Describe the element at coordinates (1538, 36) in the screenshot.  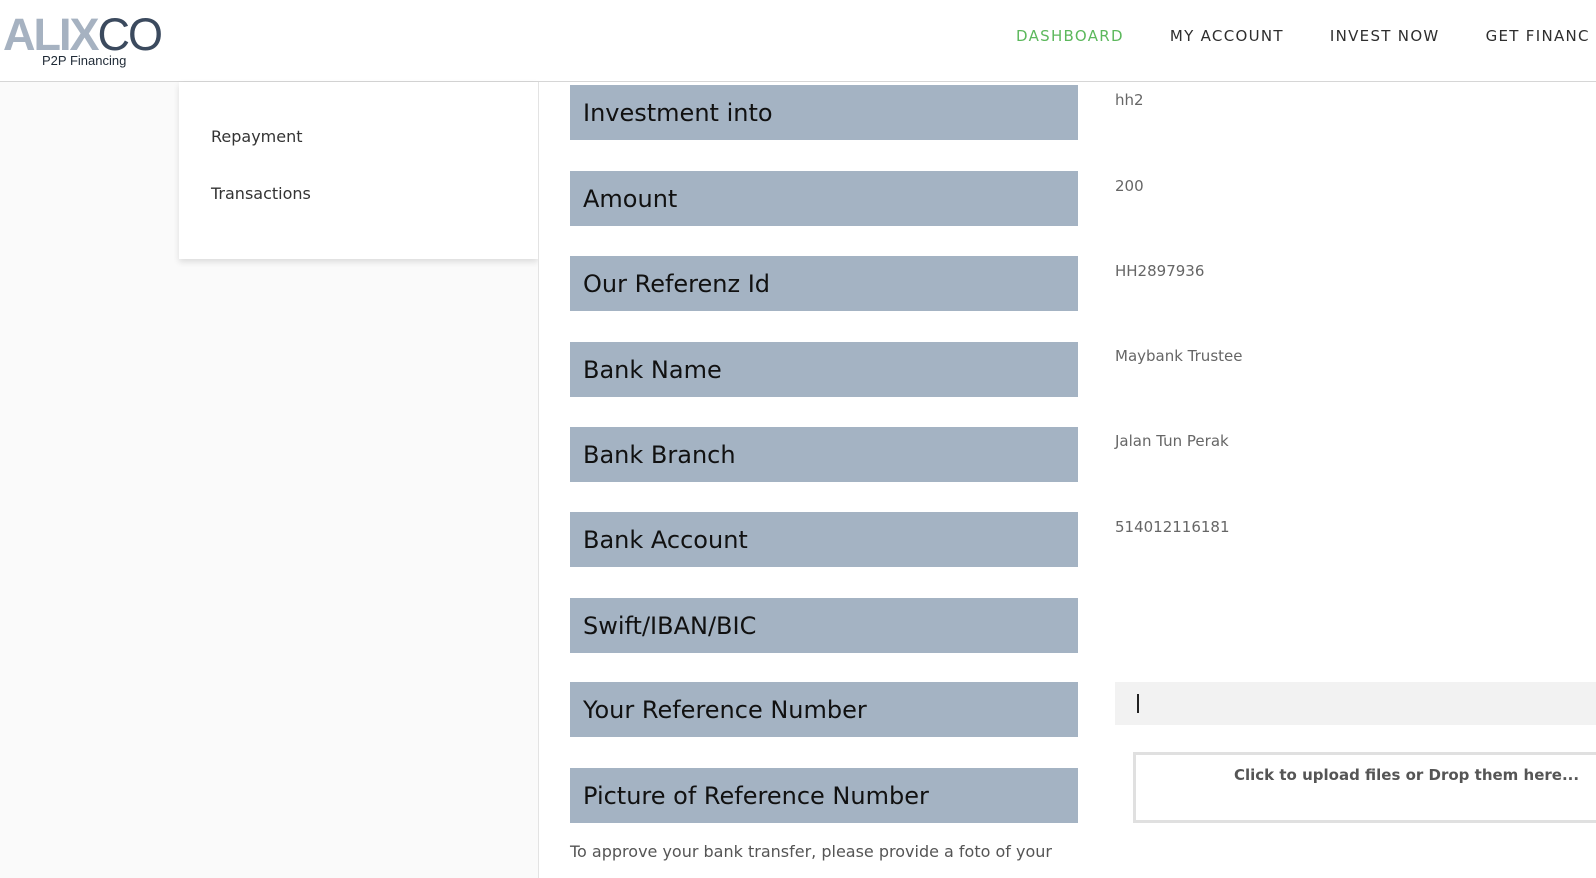
I see `nav-get-financing: GET FINANC` at that location.